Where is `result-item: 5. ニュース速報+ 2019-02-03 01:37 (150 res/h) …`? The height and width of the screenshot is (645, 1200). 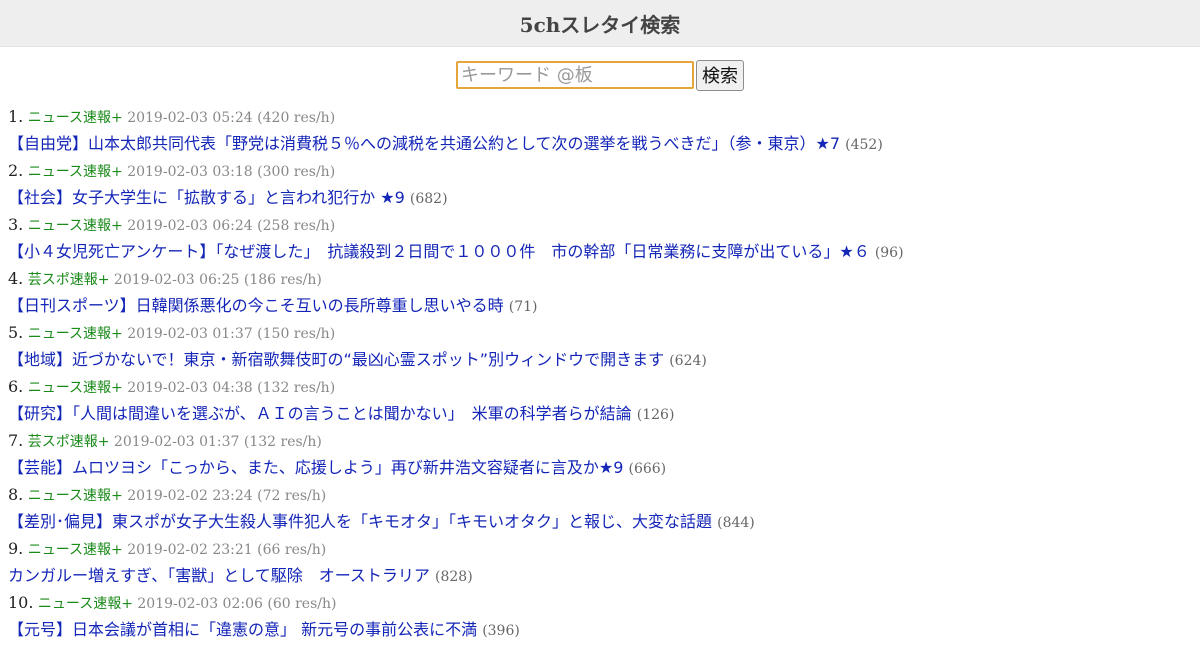 result-item: 5. ニュース速報+ 2019-02-03 01:37 (150 res/h) … is located at coordinates (604, 346).